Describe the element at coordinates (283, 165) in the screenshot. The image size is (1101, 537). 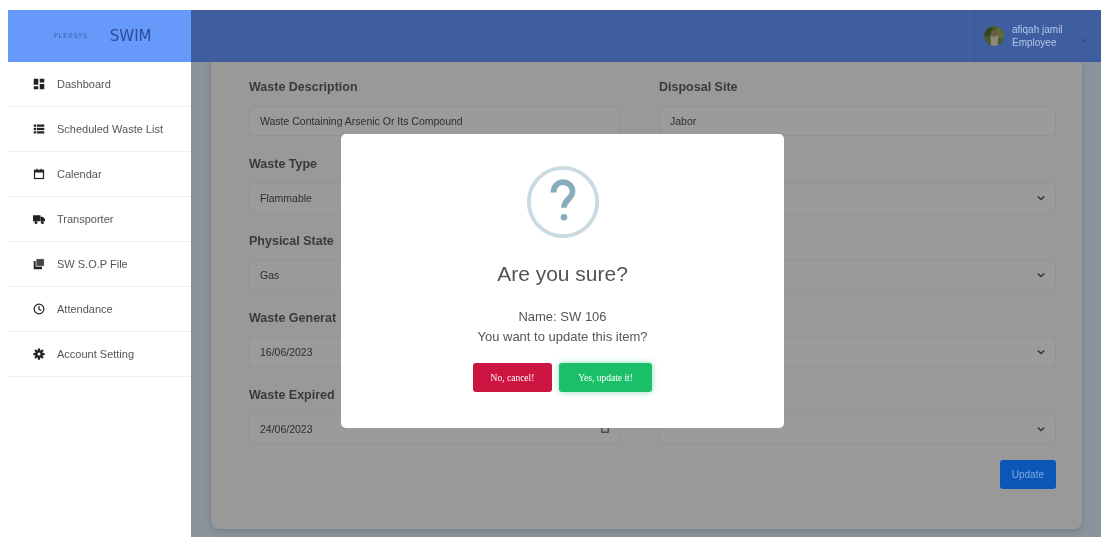
I see `field-label: Waste Type` at that location.